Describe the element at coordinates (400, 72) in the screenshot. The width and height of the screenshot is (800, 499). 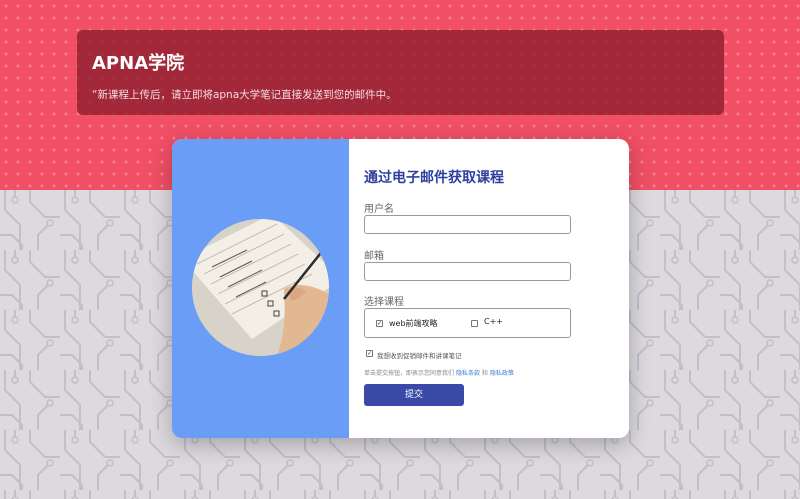
I see `header-banner: APNA学院 “新课程上传后，请立即将apna大学笔记直接发送到您的邮件中。` at that location.